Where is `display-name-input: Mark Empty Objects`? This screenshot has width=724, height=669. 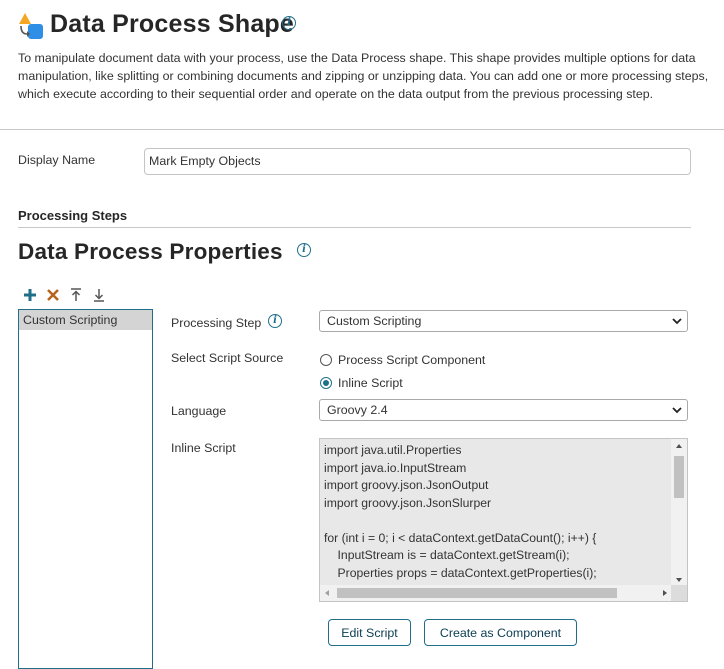
display-name-input: Mark Empty Objects is located at coordinates (417, 161).